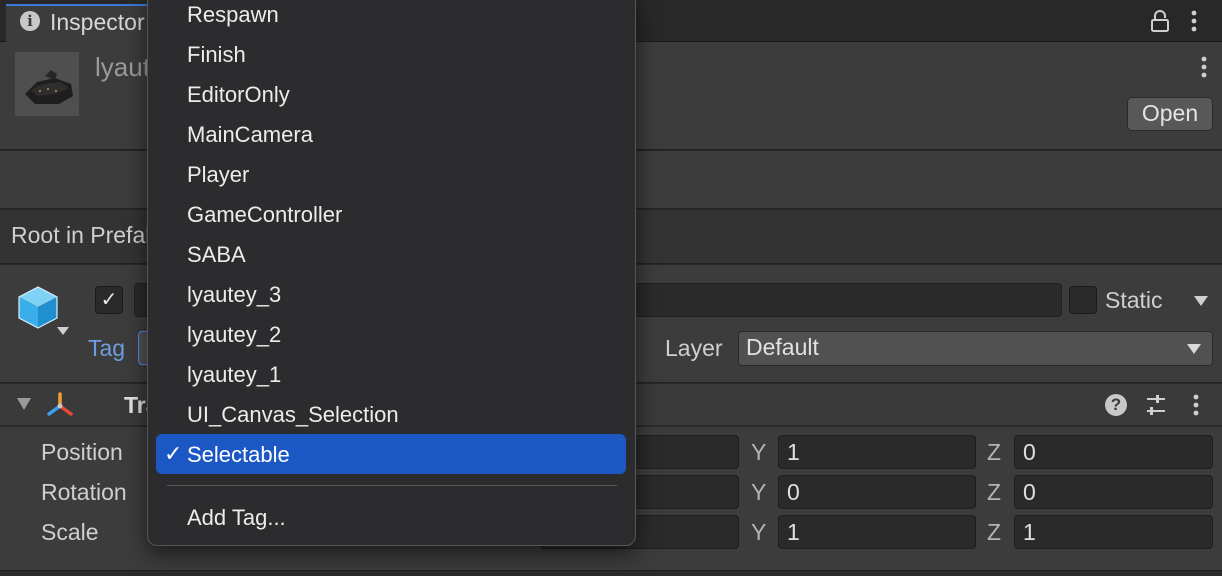 This screenshot has width=1222, height=576. What do you see at coordinates (173, 453) in the screenshot?
I see `checkmark-icon: ✓` at bounding box center [173, 453].